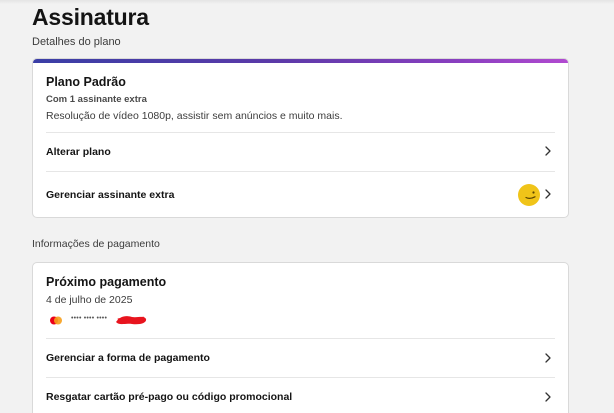  Describe the element at coordinates (300, 151) in the screenshot. I see `change-plan-row: Alterar plano` at that location.